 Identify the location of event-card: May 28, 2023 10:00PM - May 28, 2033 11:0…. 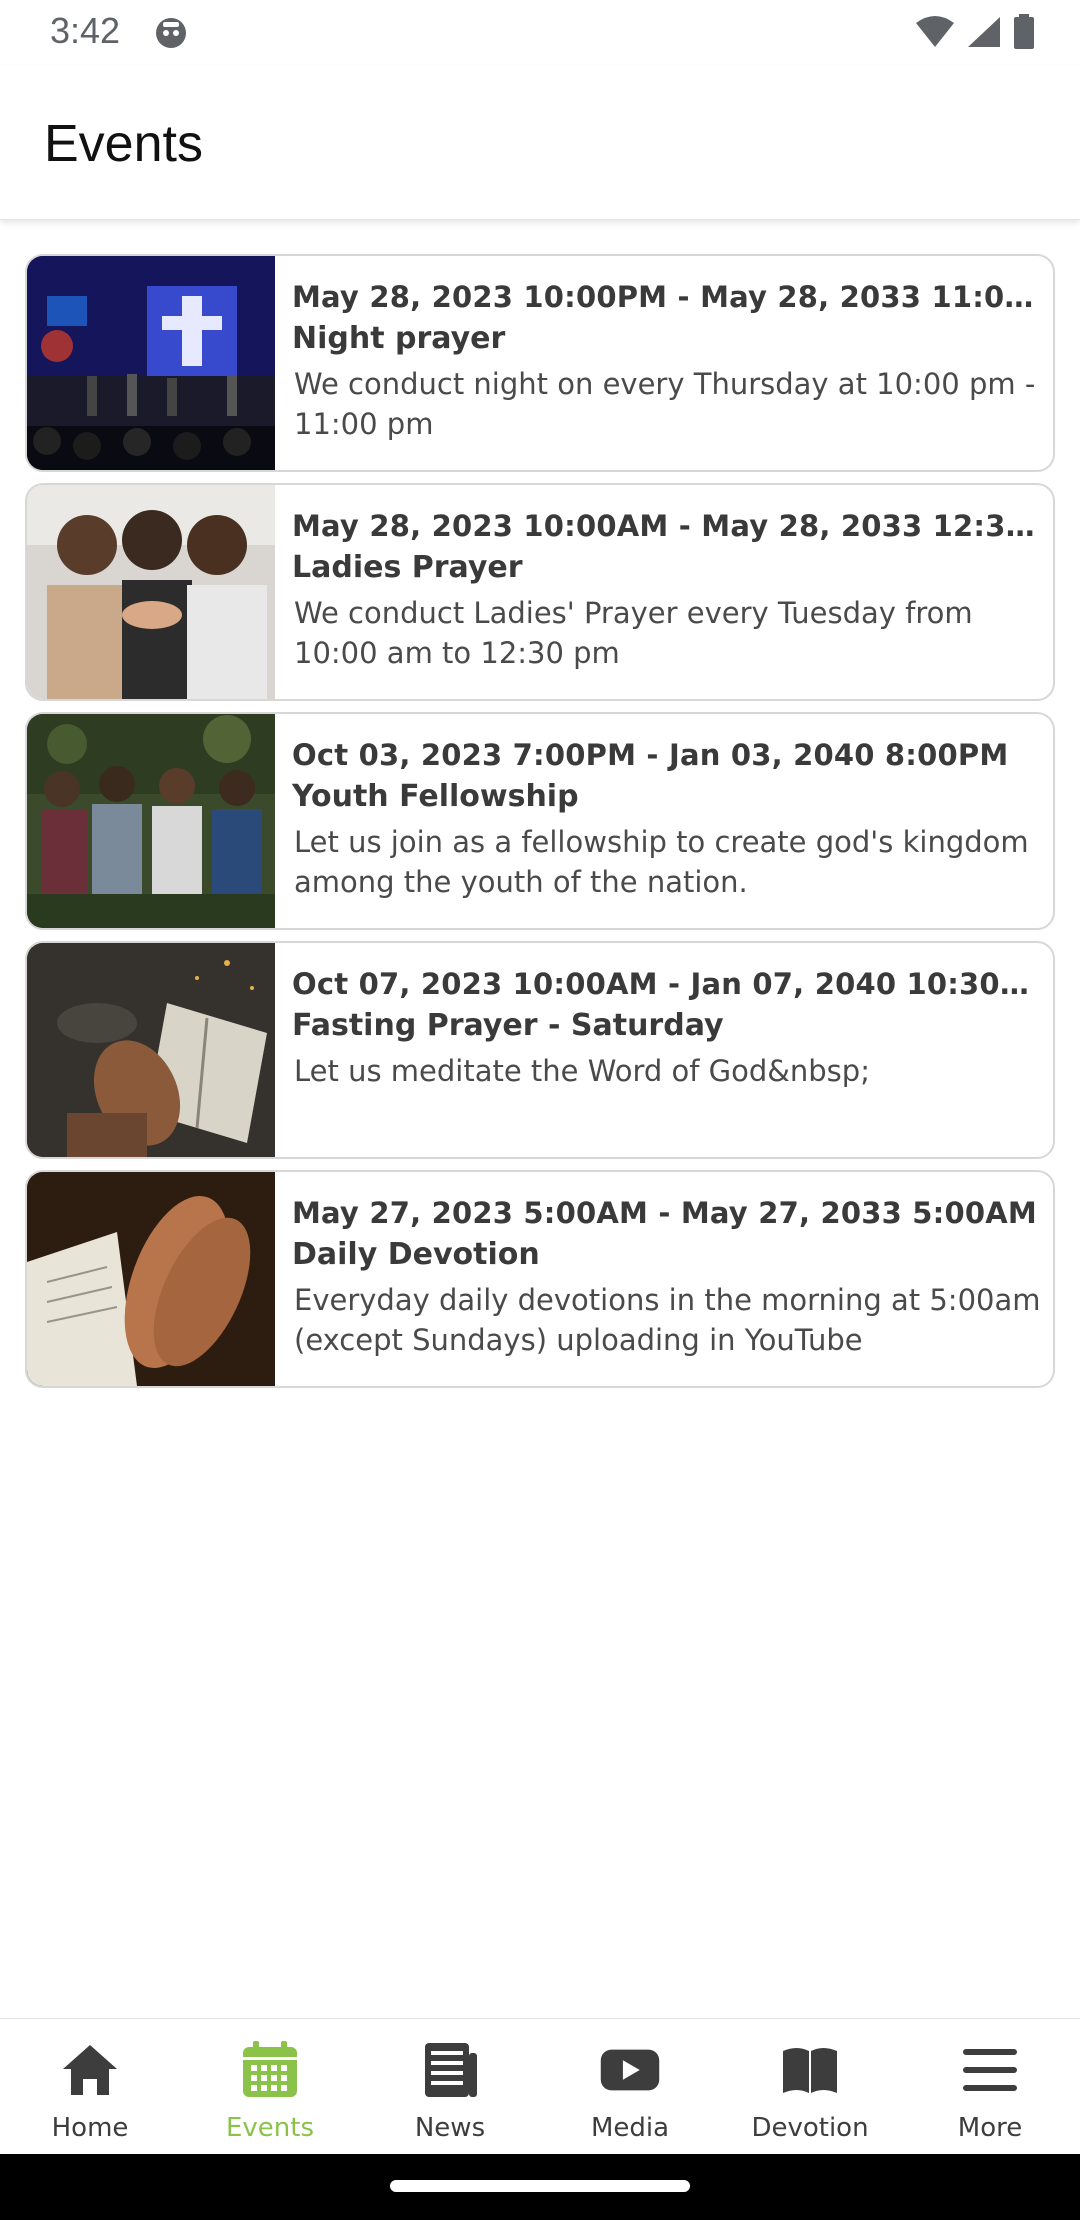
(540, 363).